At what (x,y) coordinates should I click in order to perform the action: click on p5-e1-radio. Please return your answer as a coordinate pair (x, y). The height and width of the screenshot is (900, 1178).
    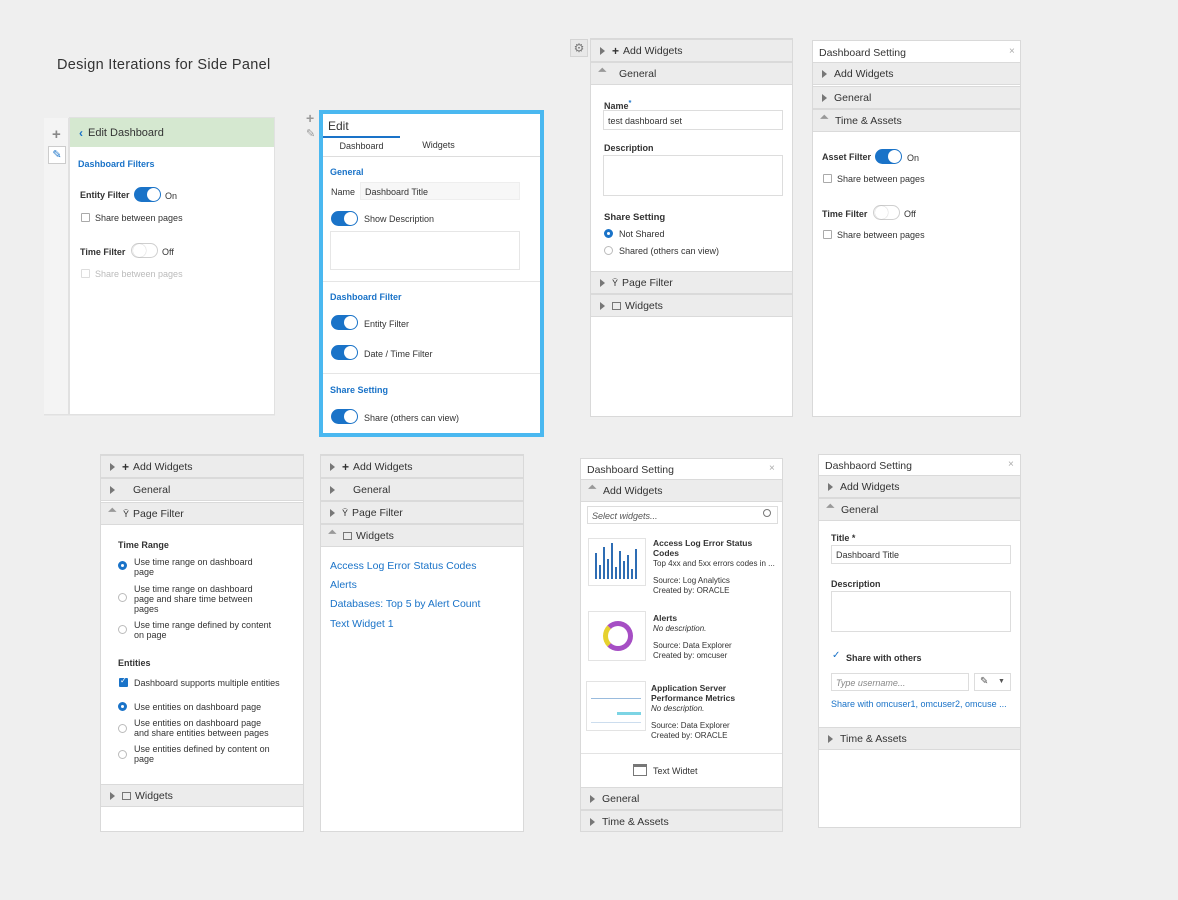
    Looking at the image, I should click on (122, 706).